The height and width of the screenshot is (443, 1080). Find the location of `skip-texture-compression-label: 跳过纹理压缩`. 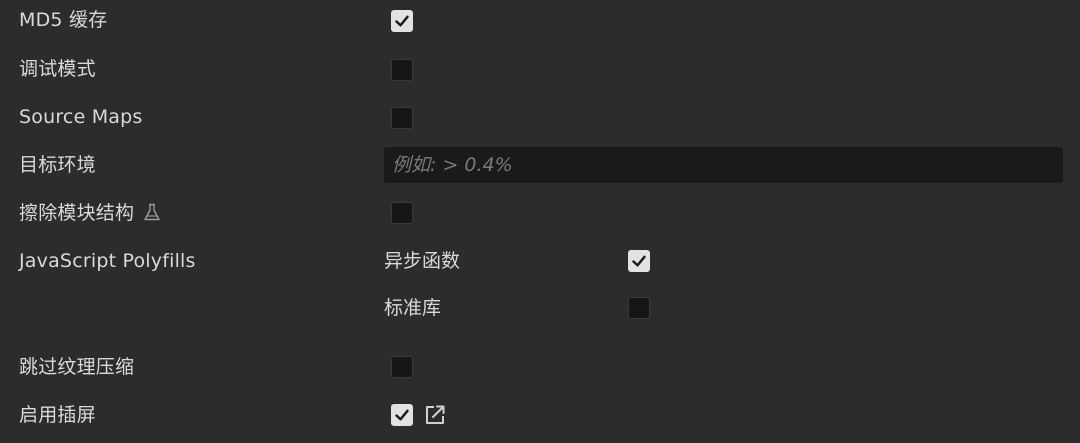

skip-texture-compression-label: 跳过纹理压缩 is located at coordinates (77, 367).